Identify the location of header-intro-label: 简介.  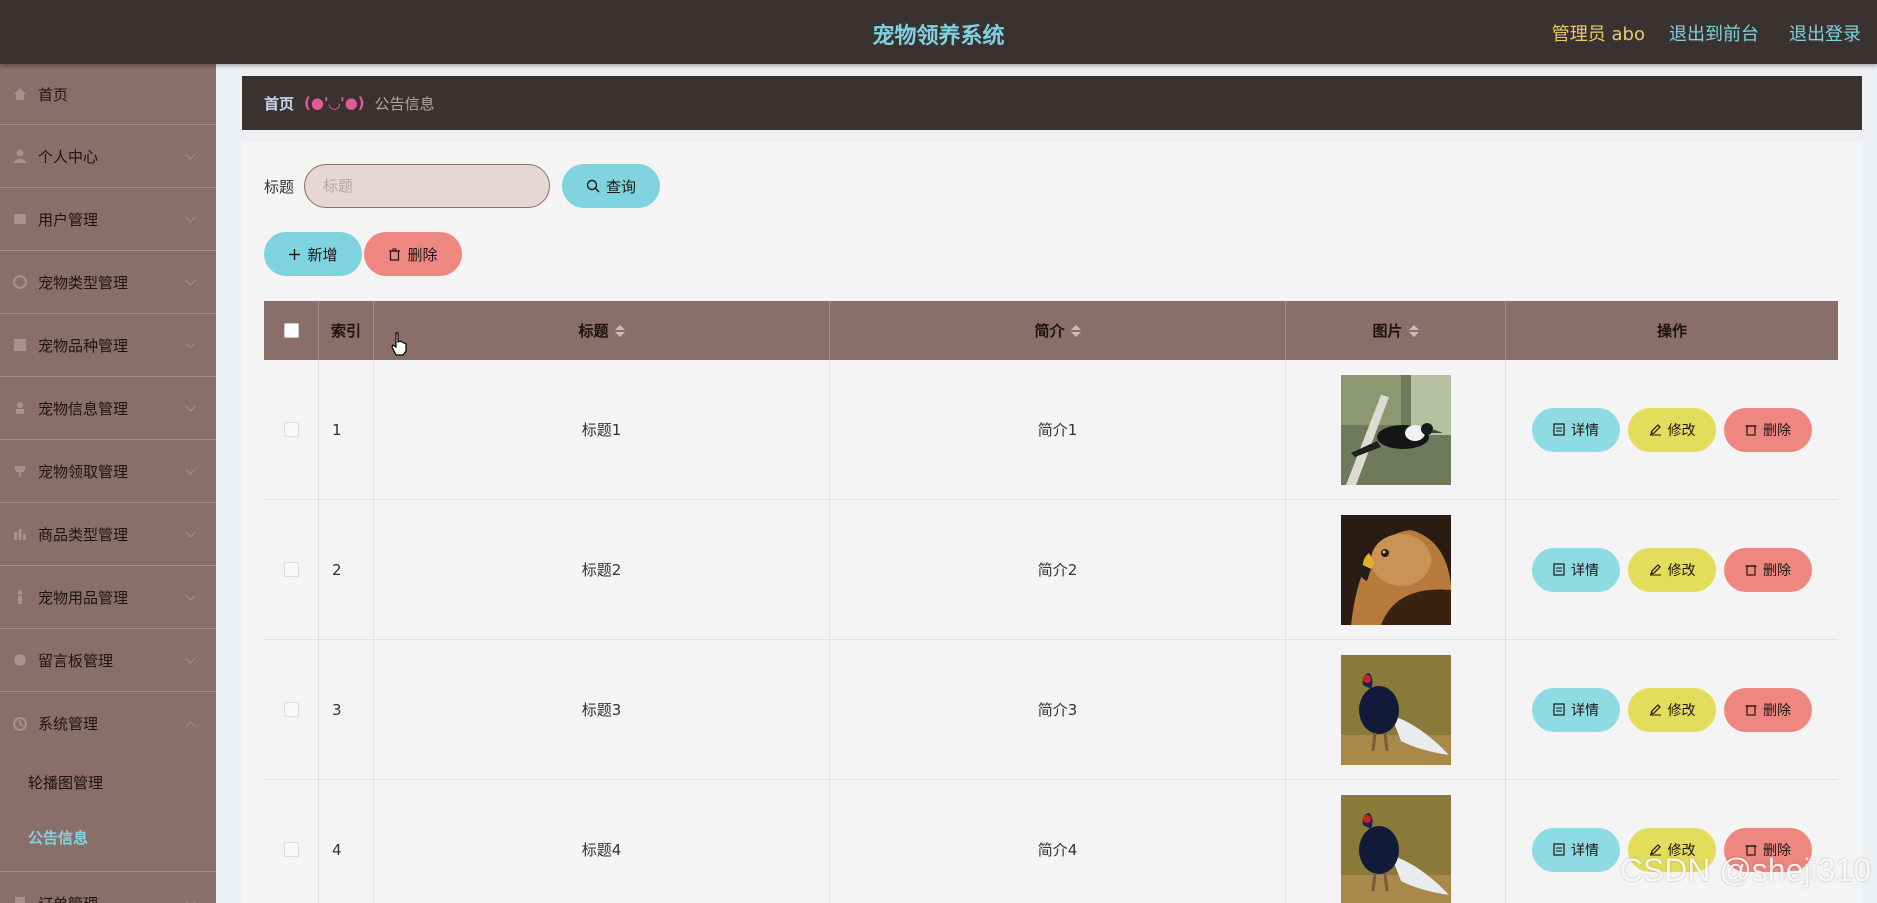
(1049, 331).